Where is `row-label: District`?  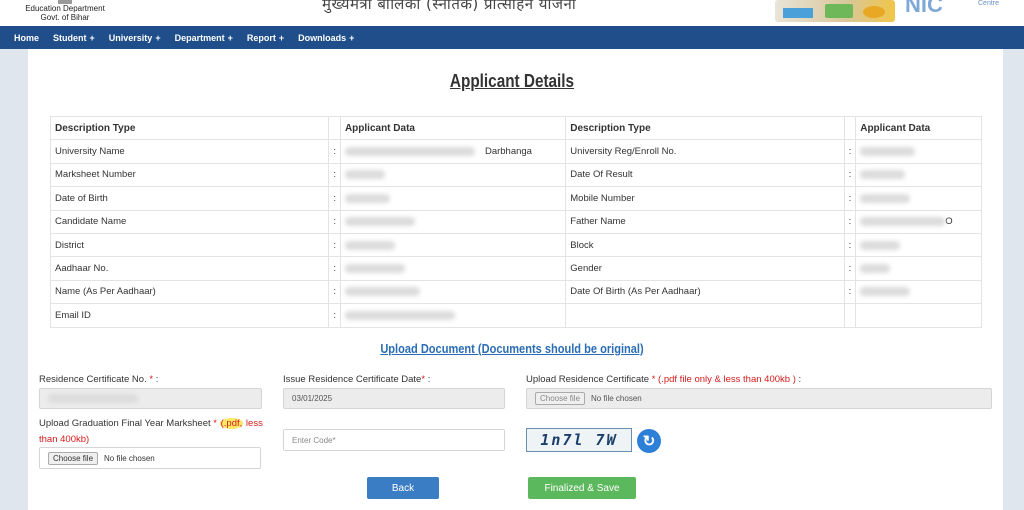 row-label: District is located at coordinates (189, 245).